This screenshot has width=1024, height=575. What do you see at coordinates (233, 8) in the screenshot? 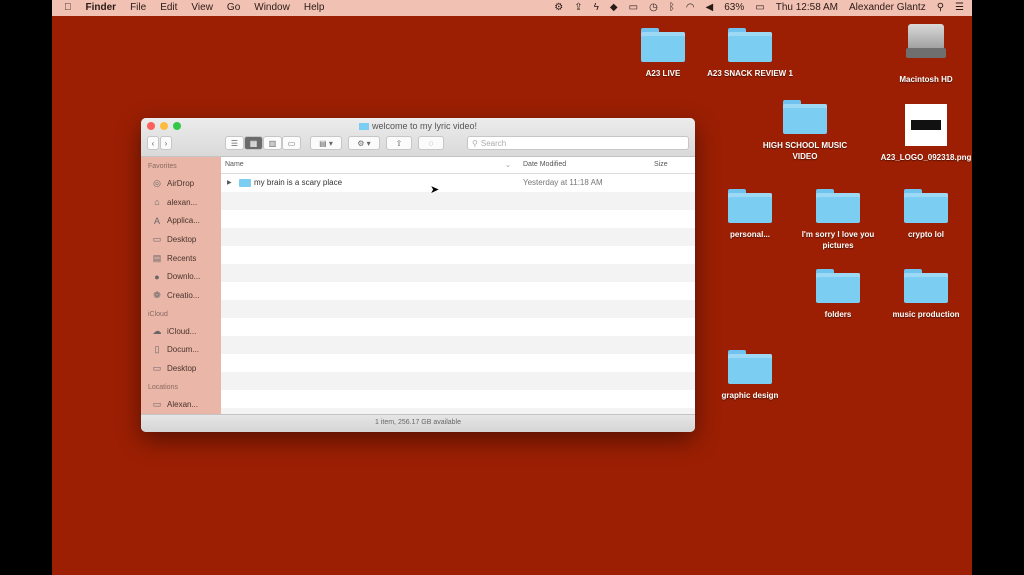
I see `menu-go: Go` at bounding box center [233, 8].